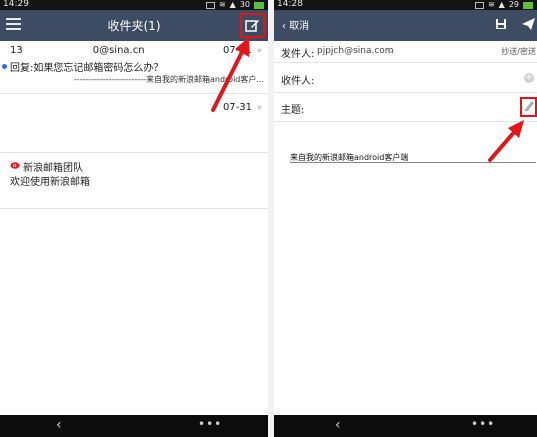 The image size is (537, 437). I want to click on attachment-button, so click(528, 107).